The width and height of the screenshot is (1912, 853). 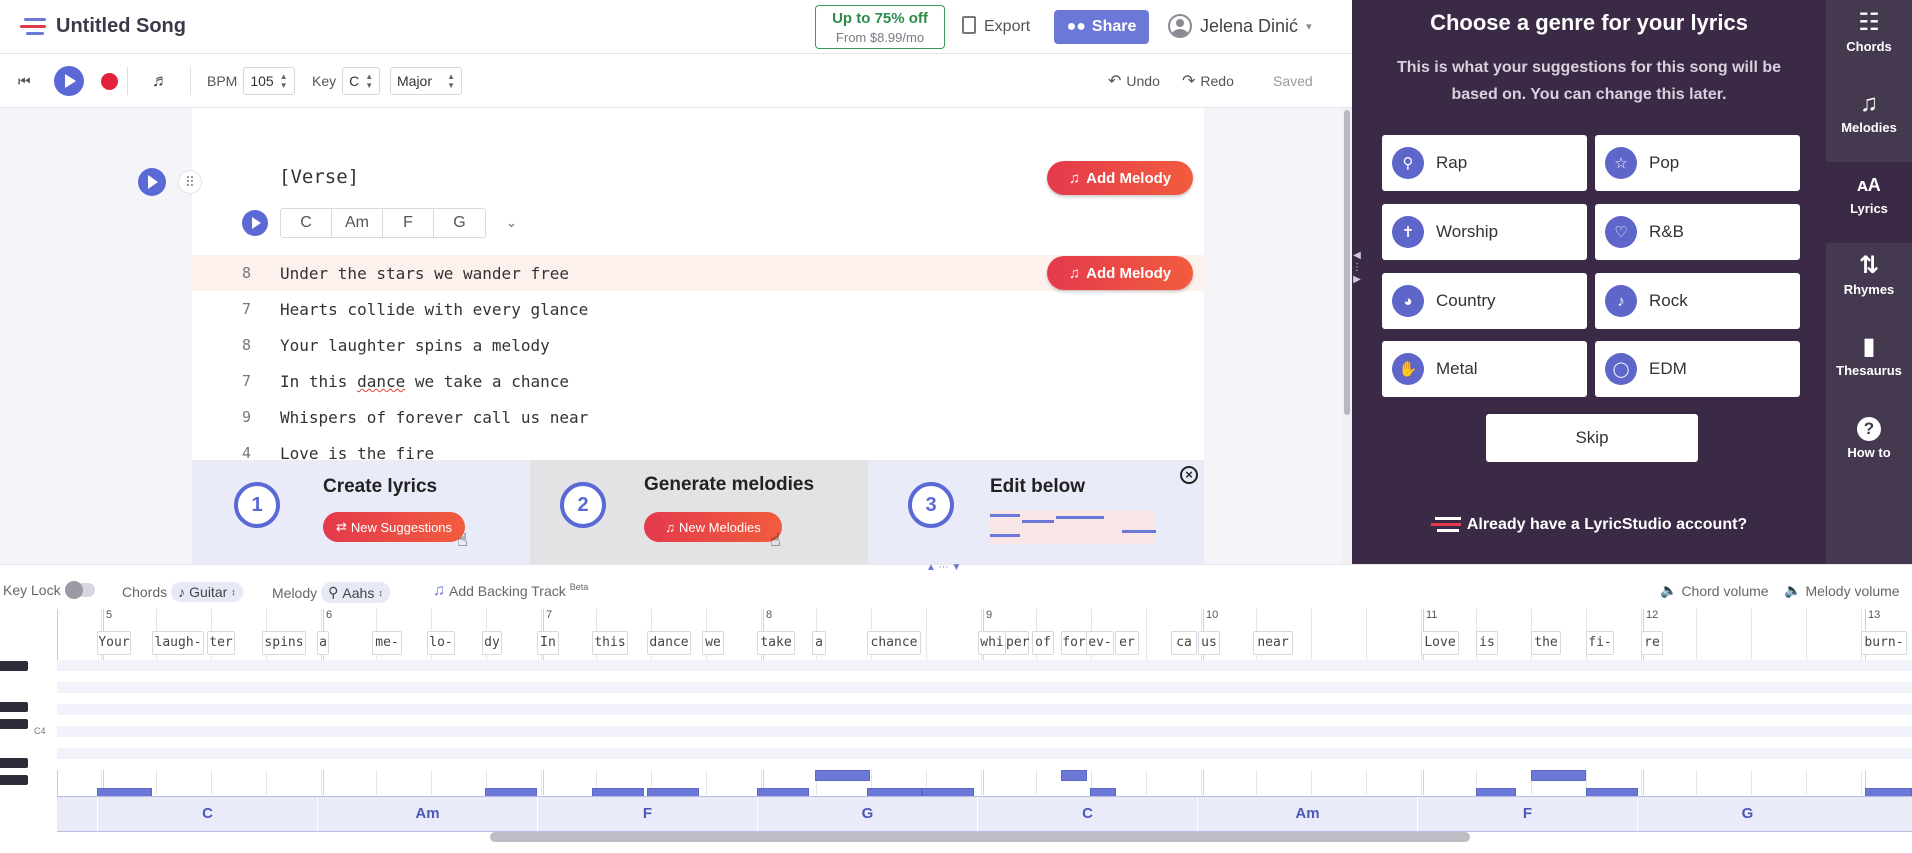 What do you see at coordinates (698, 417) in the screenshot?
I see `lyric-line: 9 Whispers of forever call us near` at bounding box center [698, 417].